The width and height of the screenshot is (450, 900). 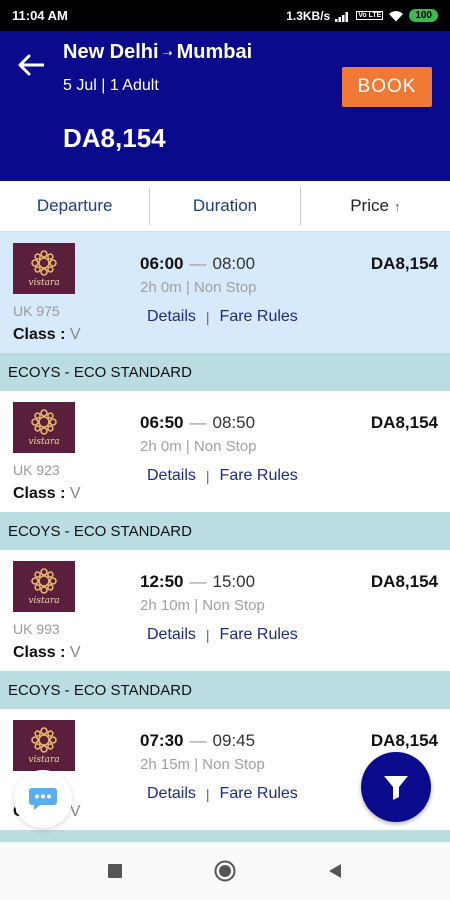 What do you see at coordinates (111, 85) in the screenshot?
I see `trip-meta: 5 Jul | 1 Adult` at bounding box center [111, 85].